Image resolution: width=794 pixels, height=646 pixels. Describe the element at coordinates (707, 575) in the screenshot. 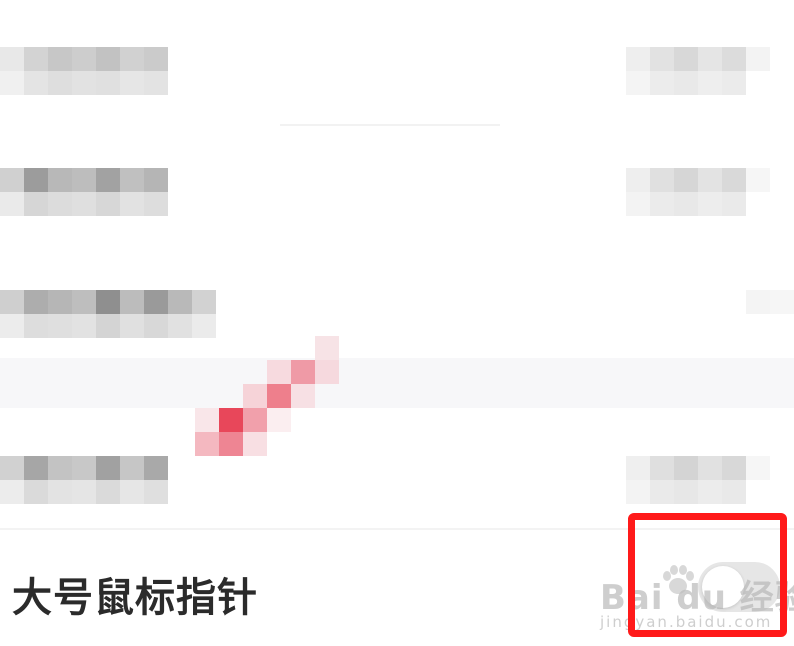

I see `highlight-box` at that location.